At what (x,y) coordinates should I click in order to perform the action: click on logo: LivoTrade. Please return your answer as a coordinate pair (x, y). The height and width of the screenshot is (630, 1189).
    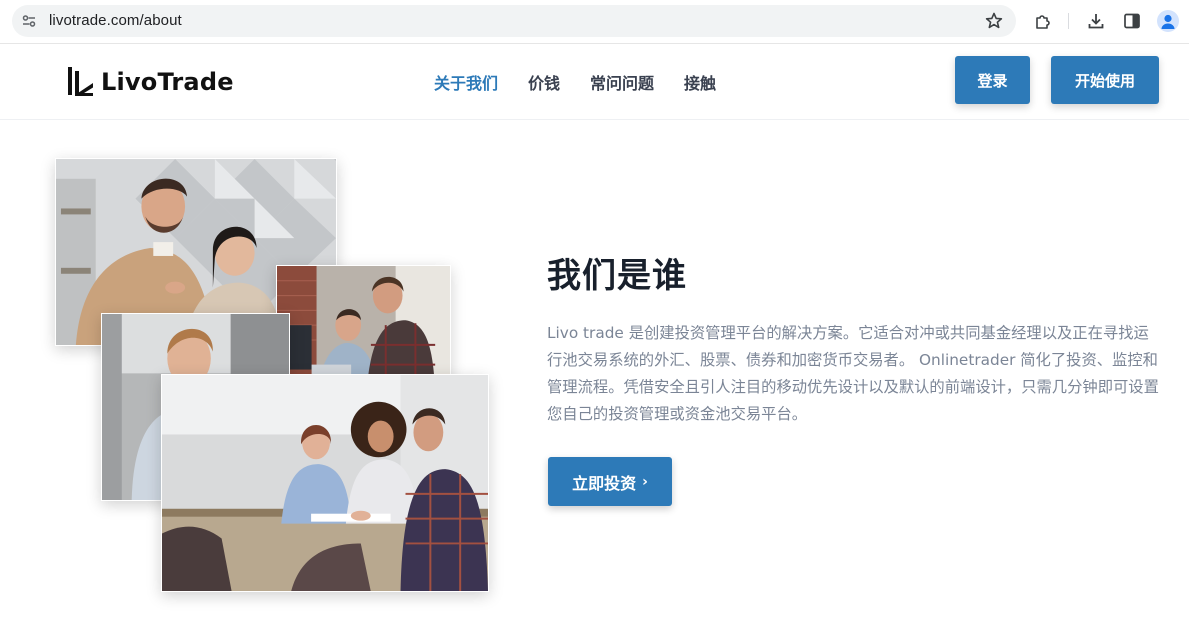
    Looking at the image, I should click on (150, 82).